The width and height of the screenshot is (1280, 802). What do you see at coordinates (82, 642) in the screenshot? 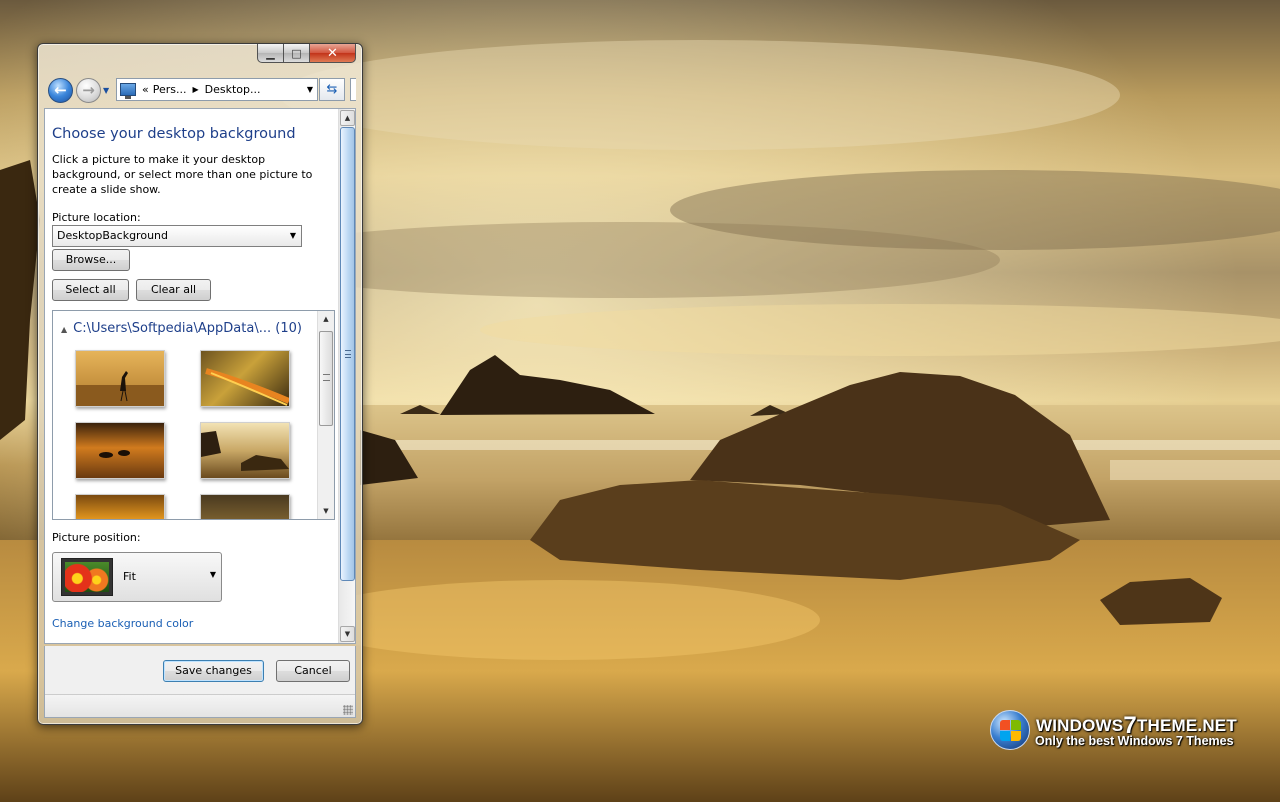
I see `cut-off-text: ―― ―――` at bounding box center [82, 642].